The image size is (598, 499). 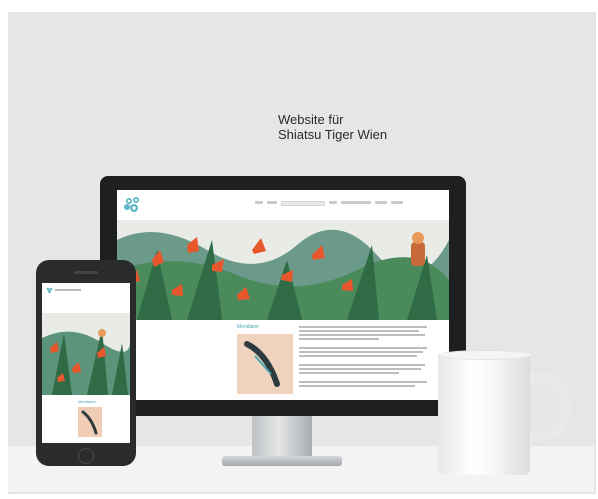 What do you see at coordinates (282, 461) in the screenshot?
I see `monitor-base` at bounding box center [282, 461].